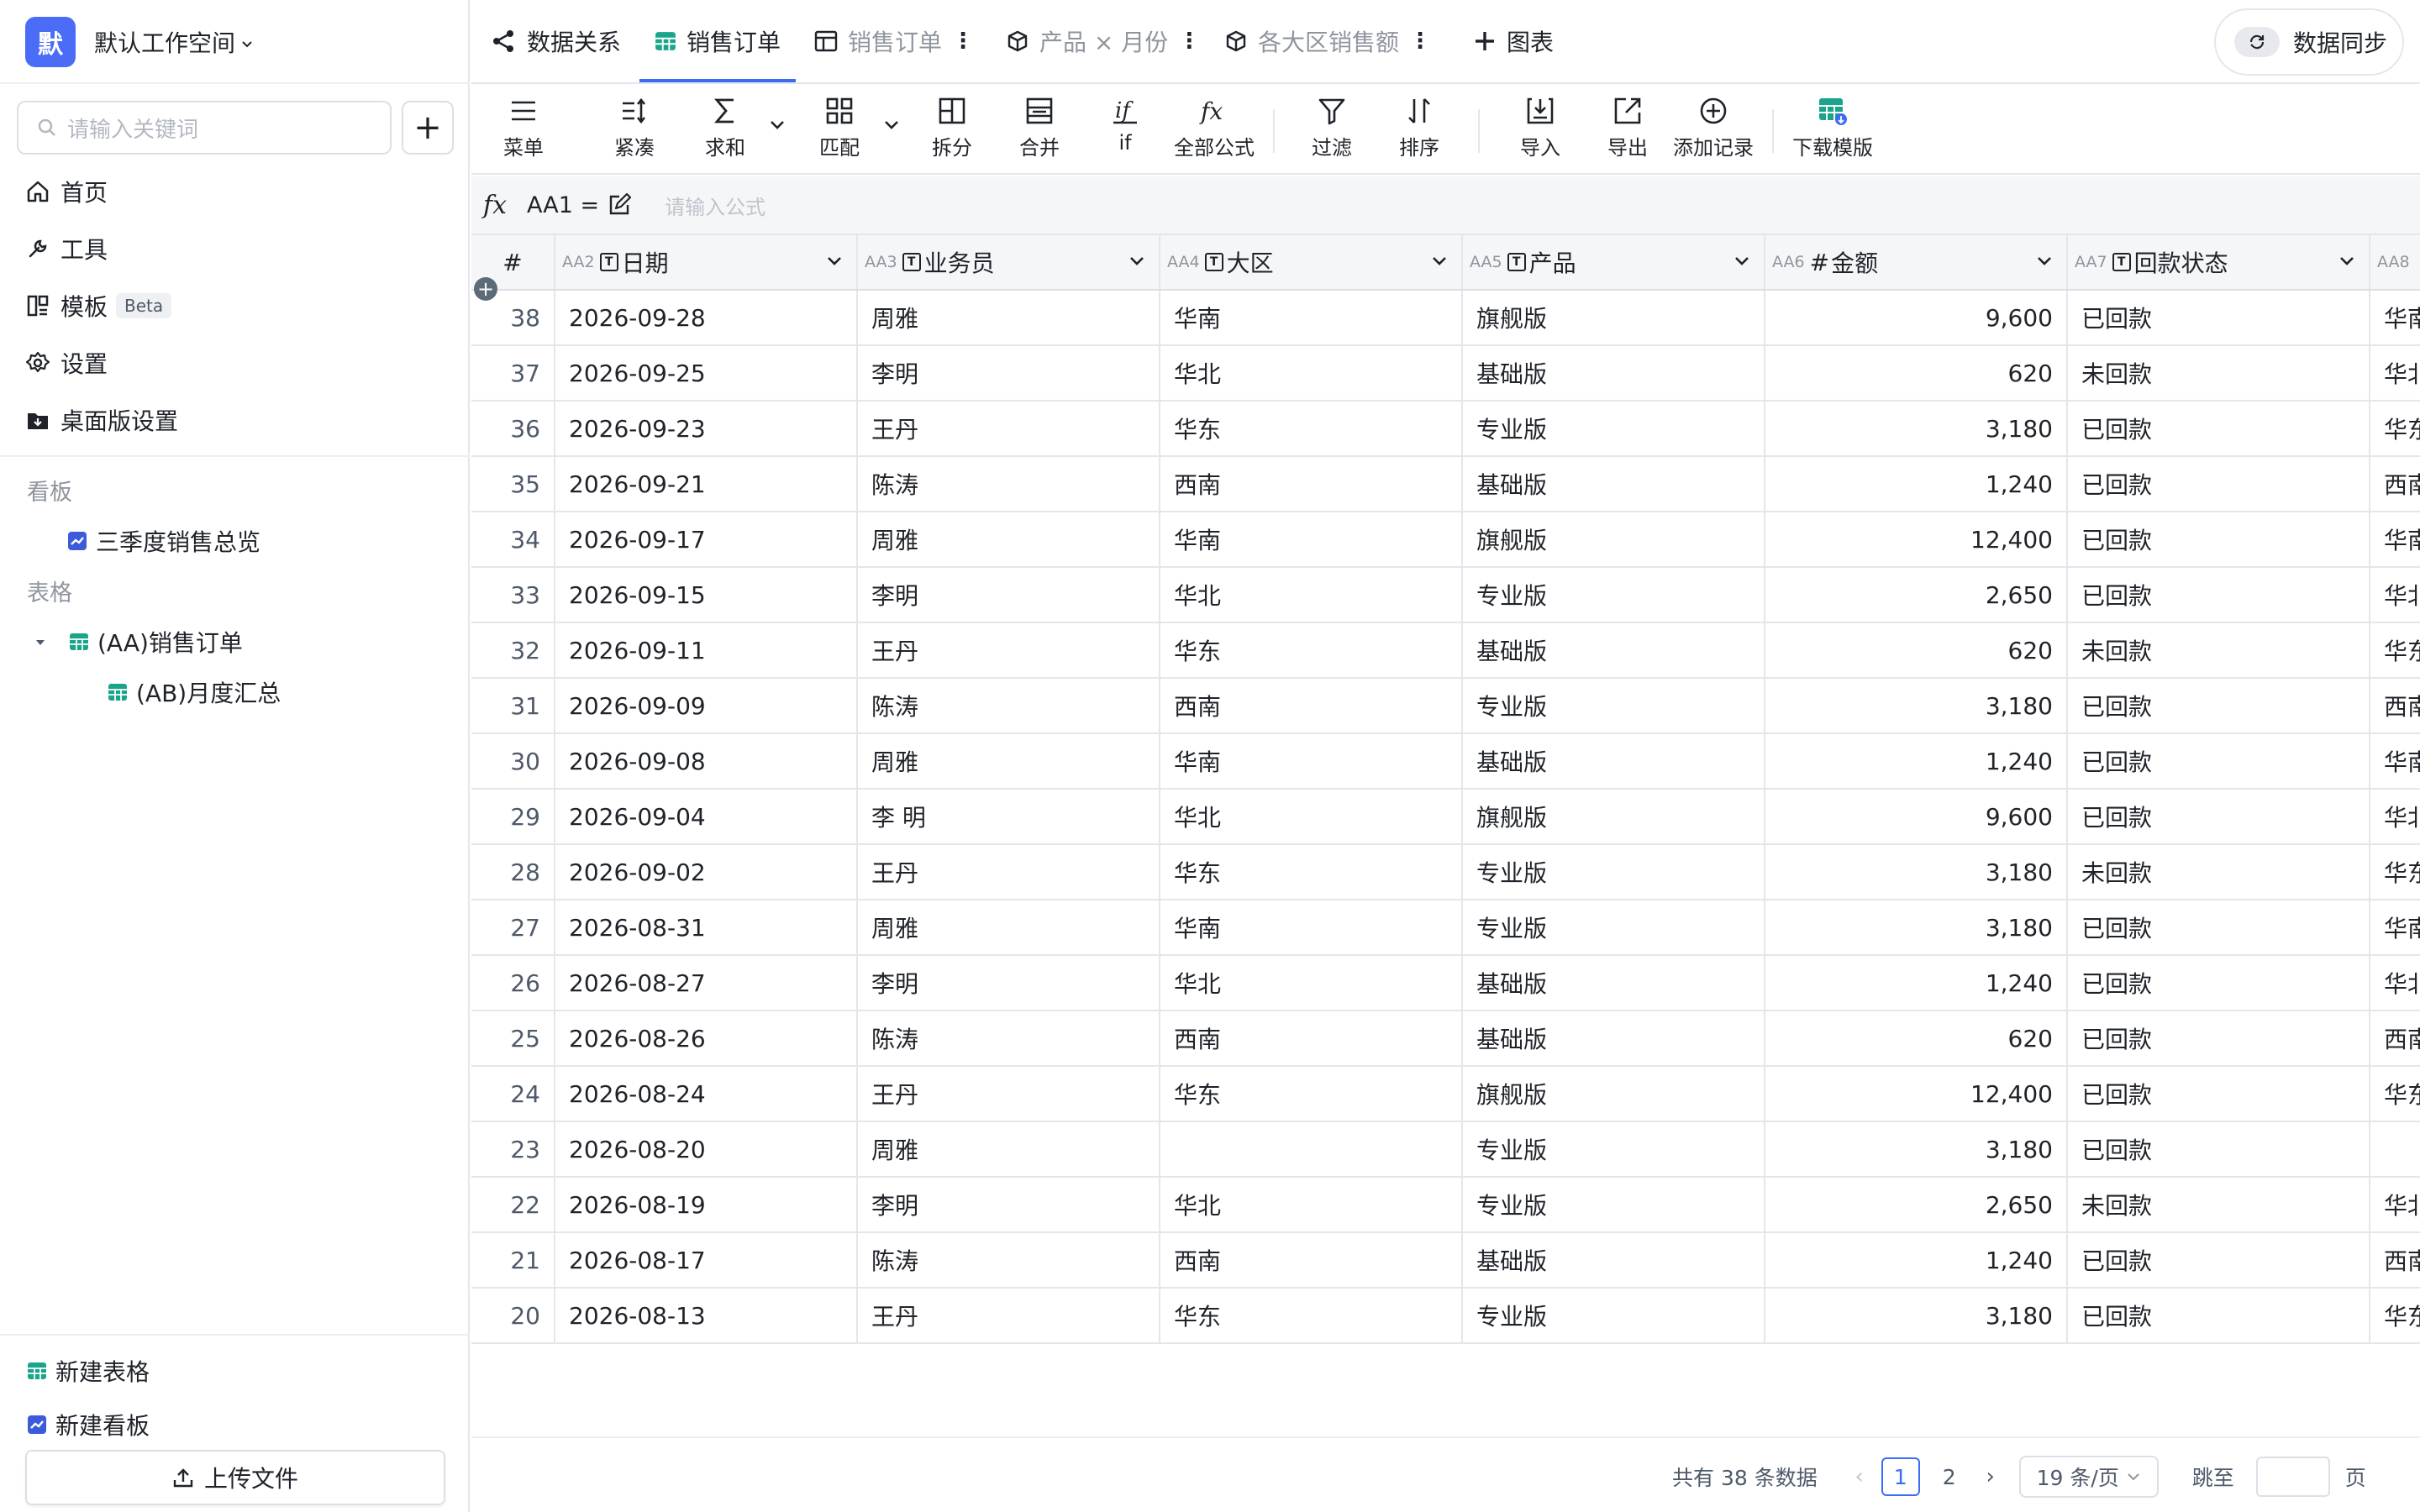  I want to click on date-cell: 2026-09-04, so click(706, 816).